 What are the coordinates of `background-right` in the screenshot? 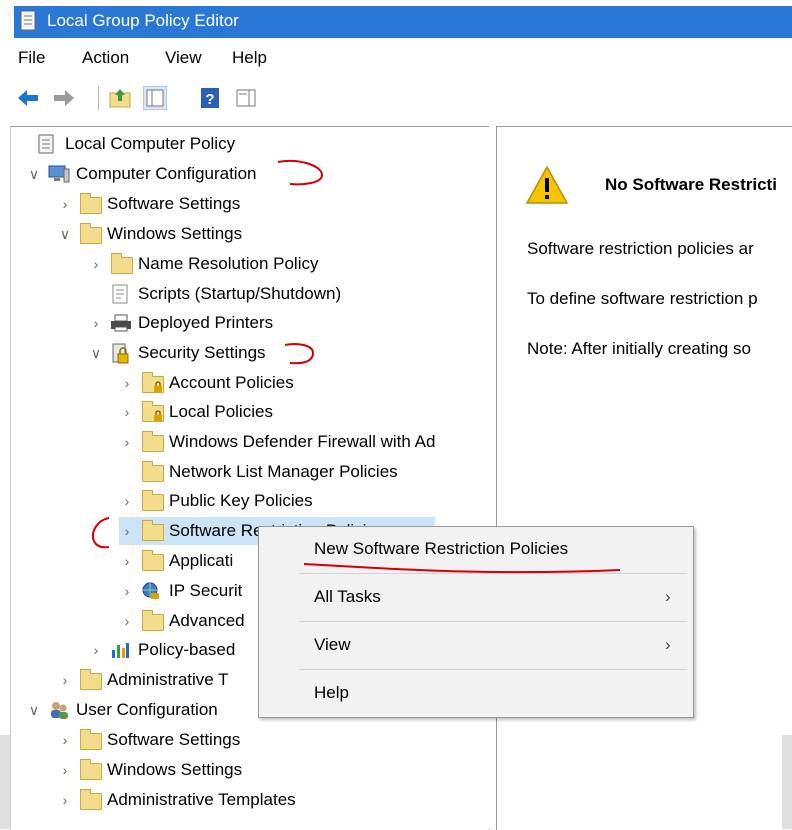 It's located at (787, 782).